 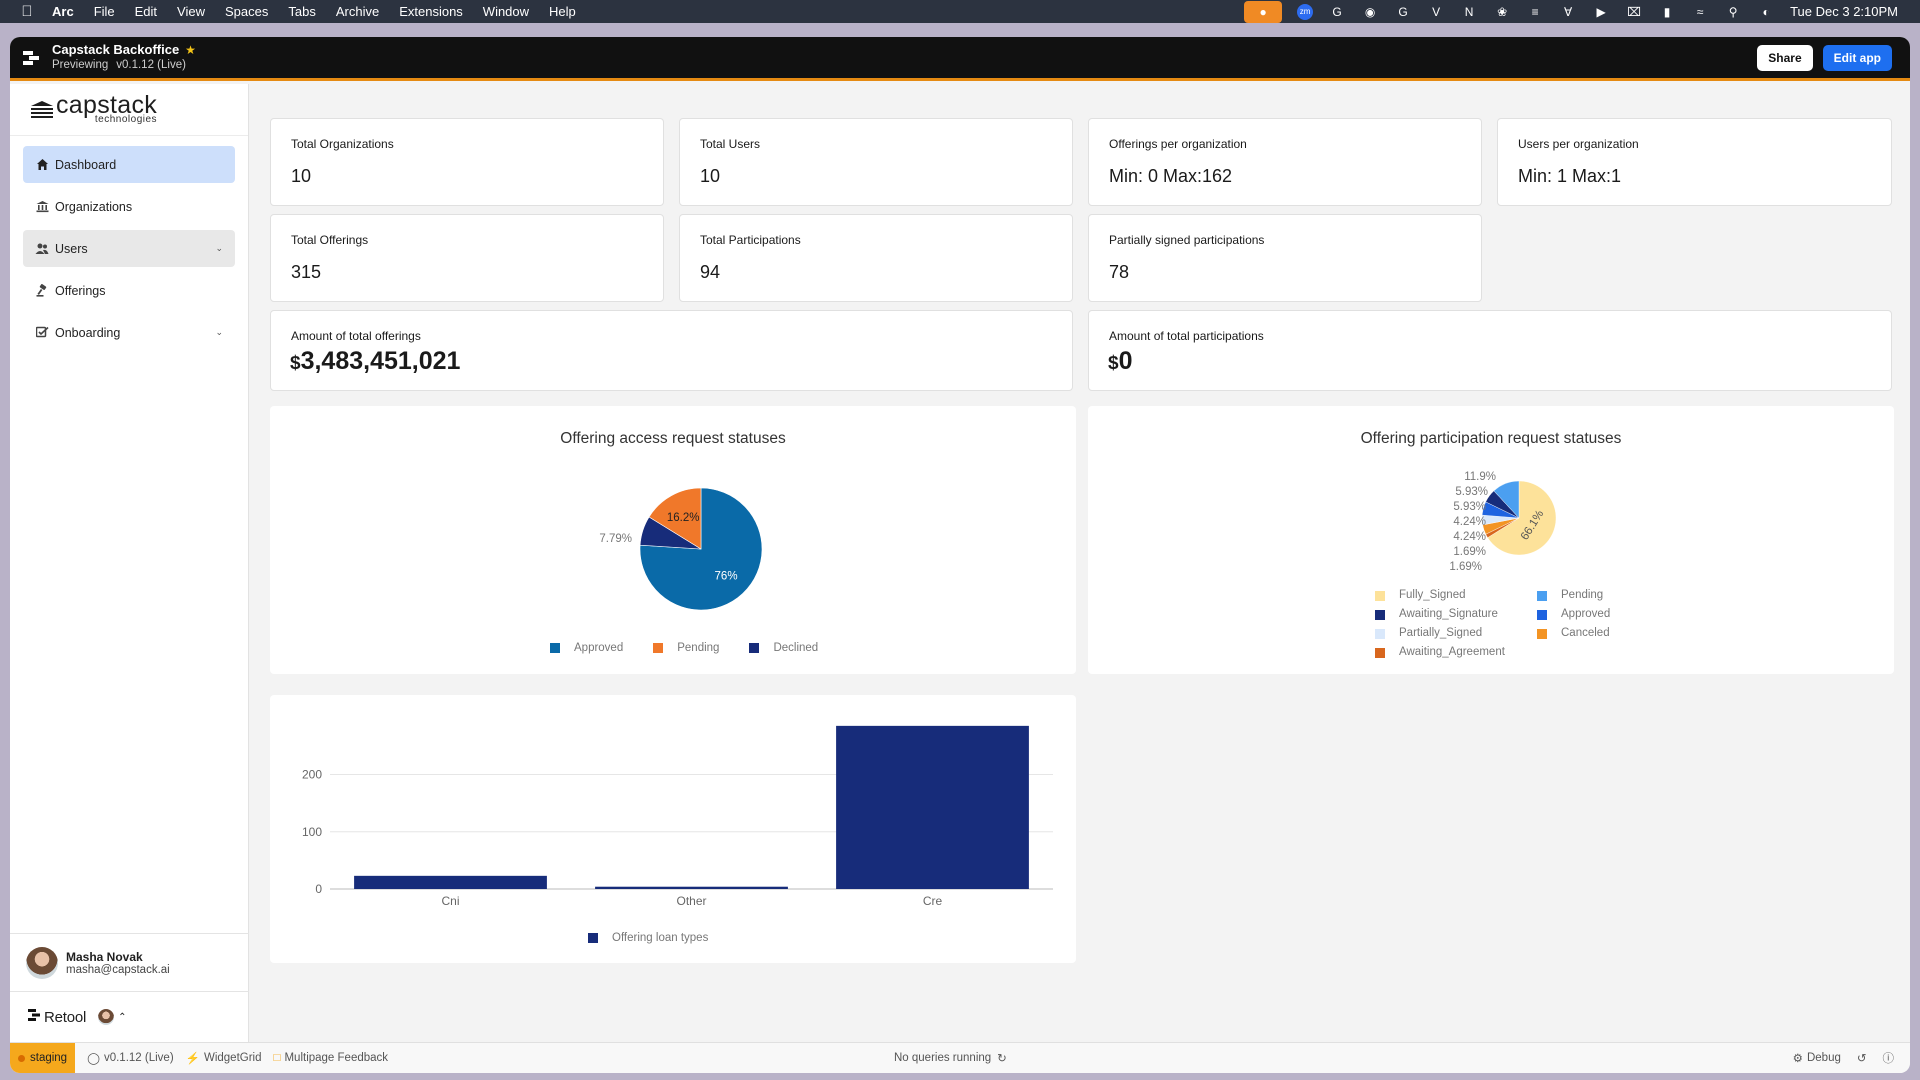 I want to click on bar-cre, so click(x=932, y=807).